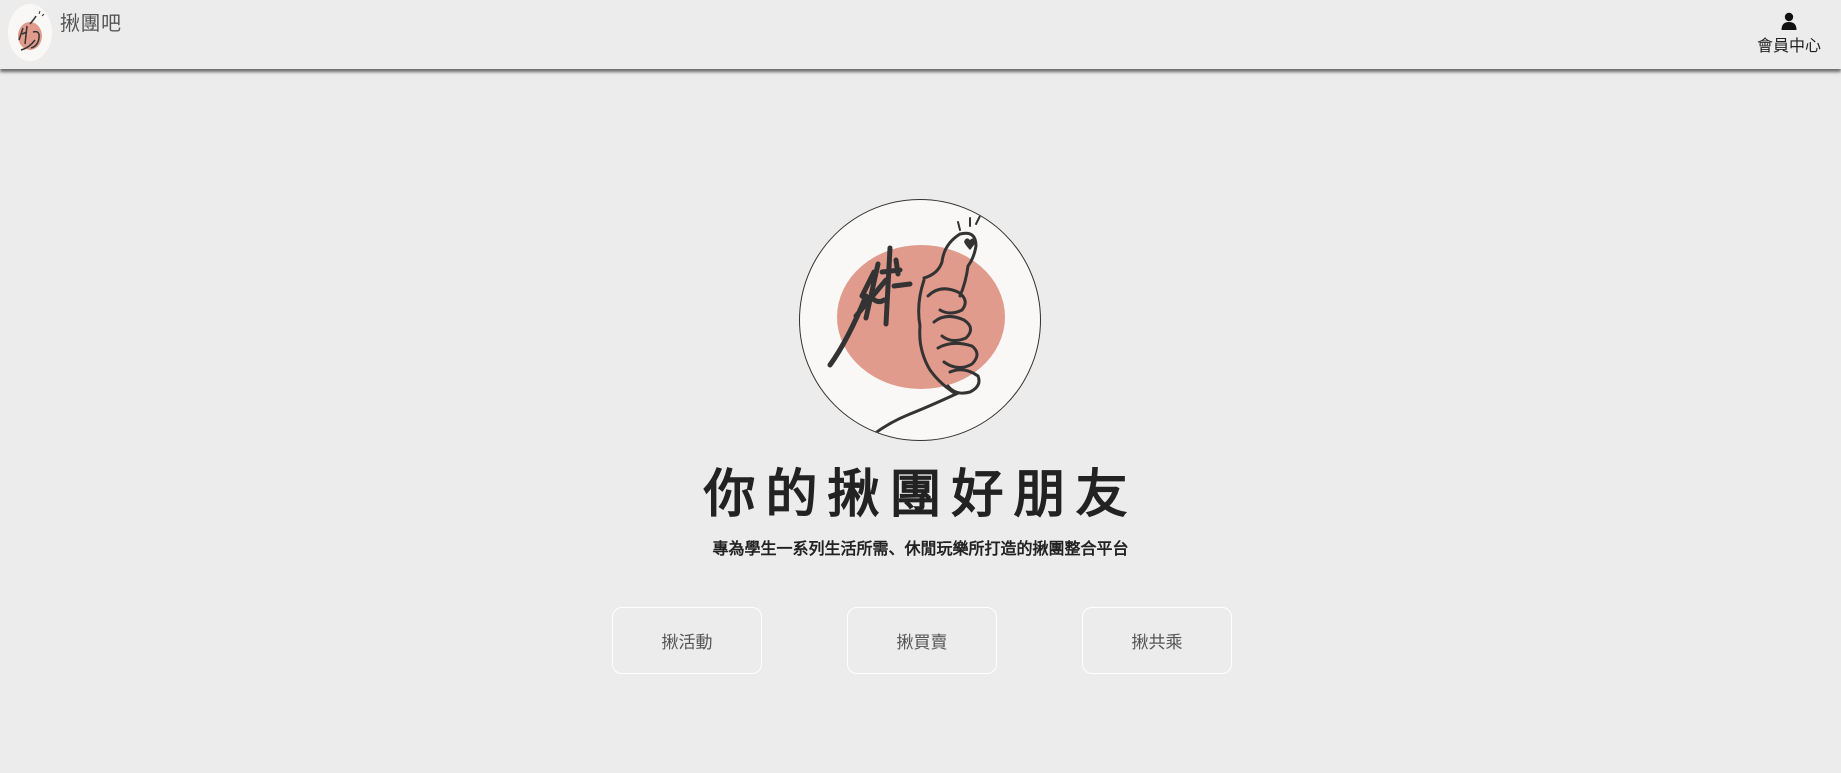 The width and height of the screenshot is (1841, 773). Describe the element at coordinates (922, 640) in the screenshot. I see `trade-button: 揪買賣` at that location.